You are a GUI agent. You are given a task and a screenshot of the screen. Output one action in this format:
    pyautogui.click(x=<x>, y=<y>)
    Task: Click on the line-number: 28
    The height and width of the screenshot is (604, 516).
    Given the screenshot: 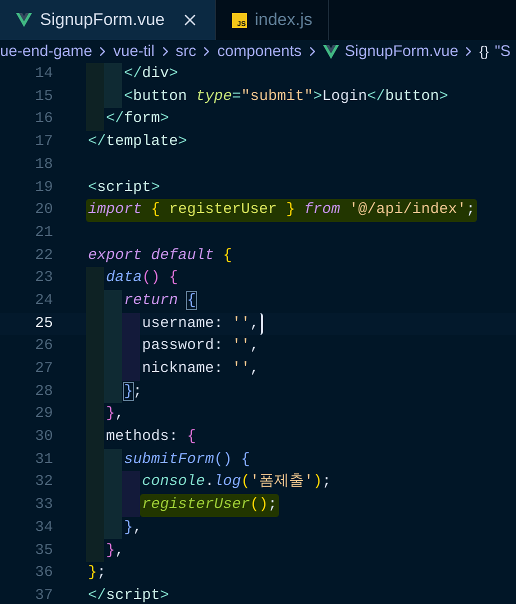 What is the action you would take?
    pyautogui.click(x=43, y=392)
    